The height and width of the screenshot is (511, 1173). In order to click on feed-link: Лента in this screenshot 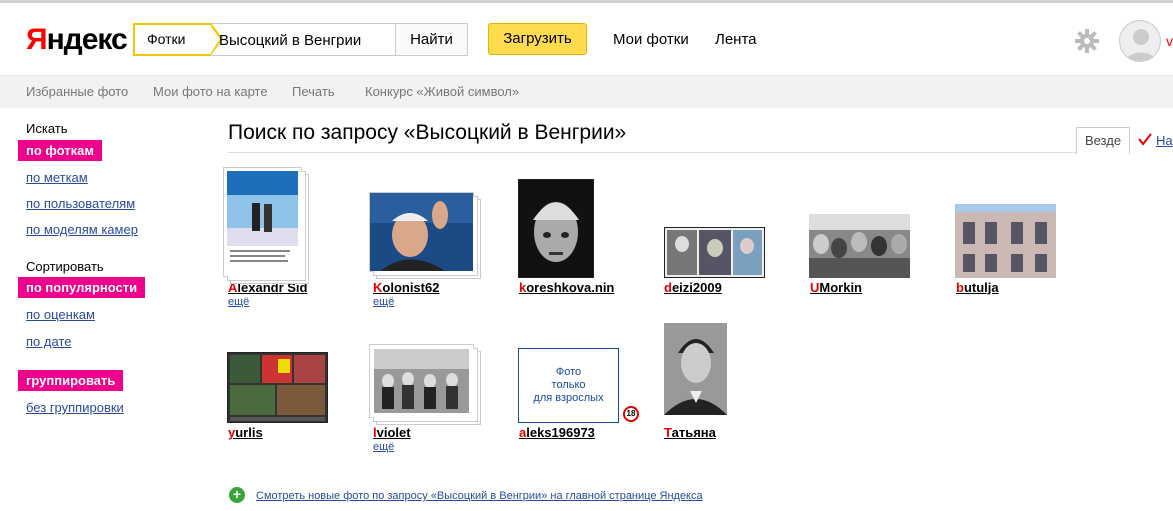, I will do `click(736, 39)`.